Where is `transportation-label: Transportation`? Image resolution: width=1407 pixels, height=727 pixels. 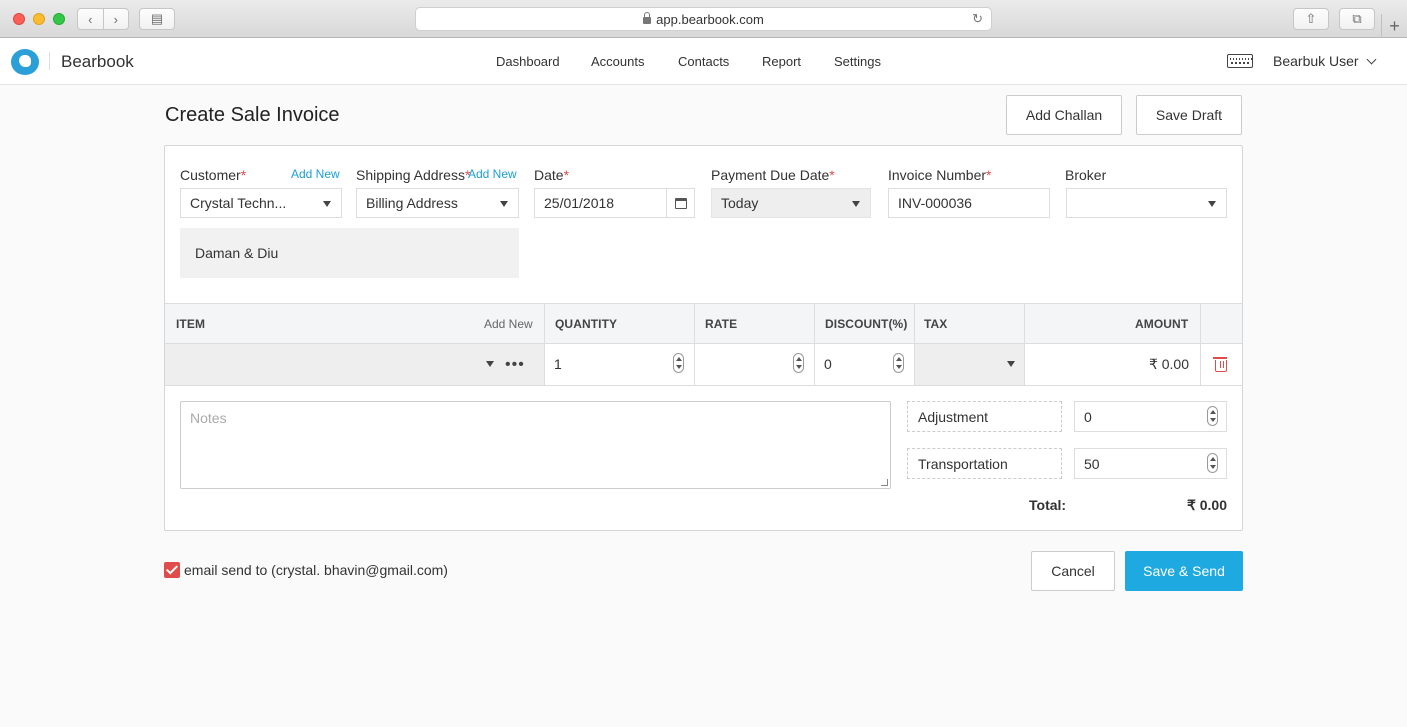
transportation-label: Transportation is located at coordinates (984, 463).